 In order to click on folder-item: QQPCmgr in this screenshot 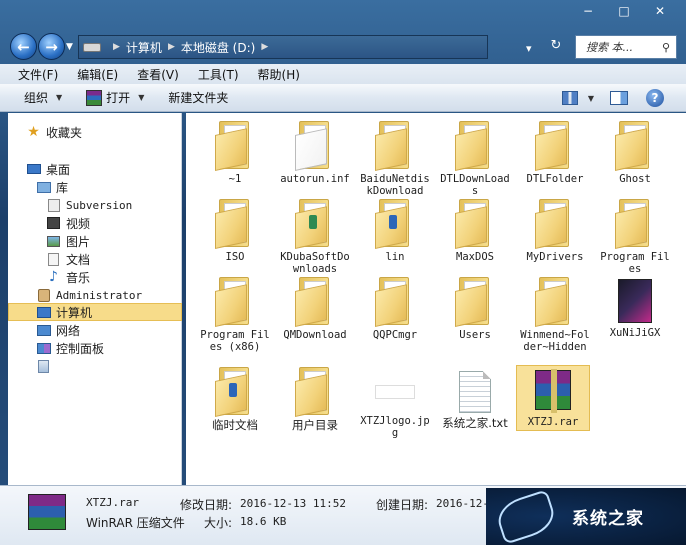, I will do `click(395, 309)`.